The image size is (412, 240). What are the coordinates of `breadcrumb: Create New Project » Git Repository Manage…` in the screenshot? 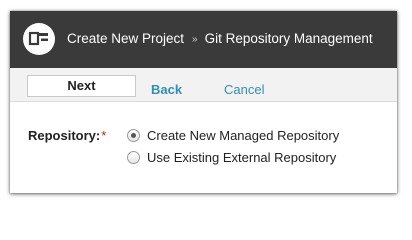 It's located at (220, 40).